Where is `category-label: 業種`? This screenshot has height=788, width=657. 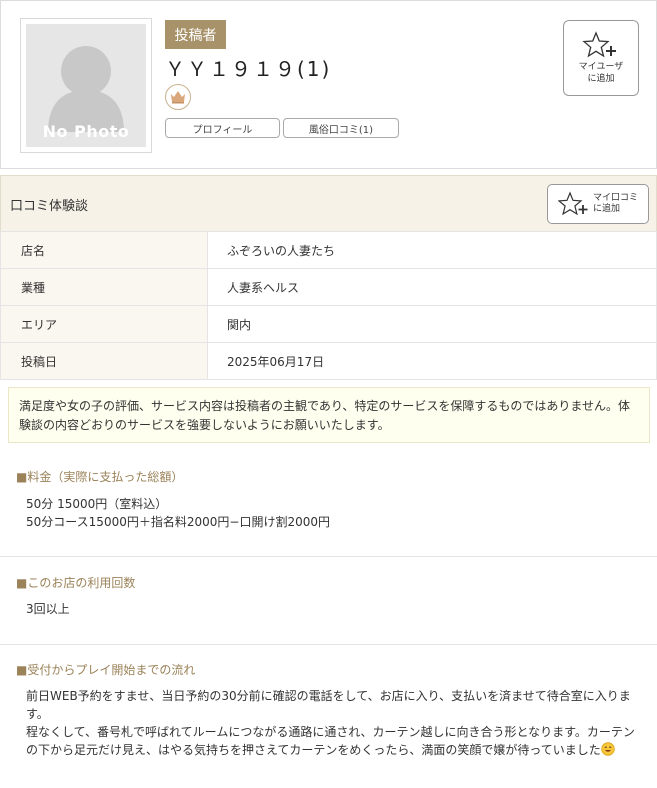
category-label: 業種 is located at coordinates (104, 287).